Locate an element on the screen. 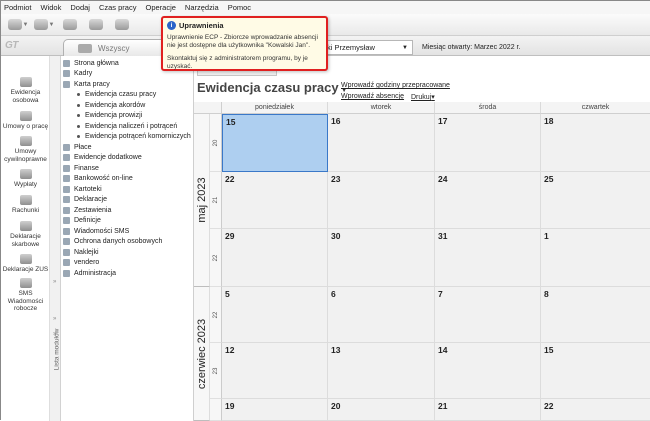 This screenshot has height=421, width=650. nav-umowy-o-prace: Umowy o pracę is located at coordinates (25, 121).